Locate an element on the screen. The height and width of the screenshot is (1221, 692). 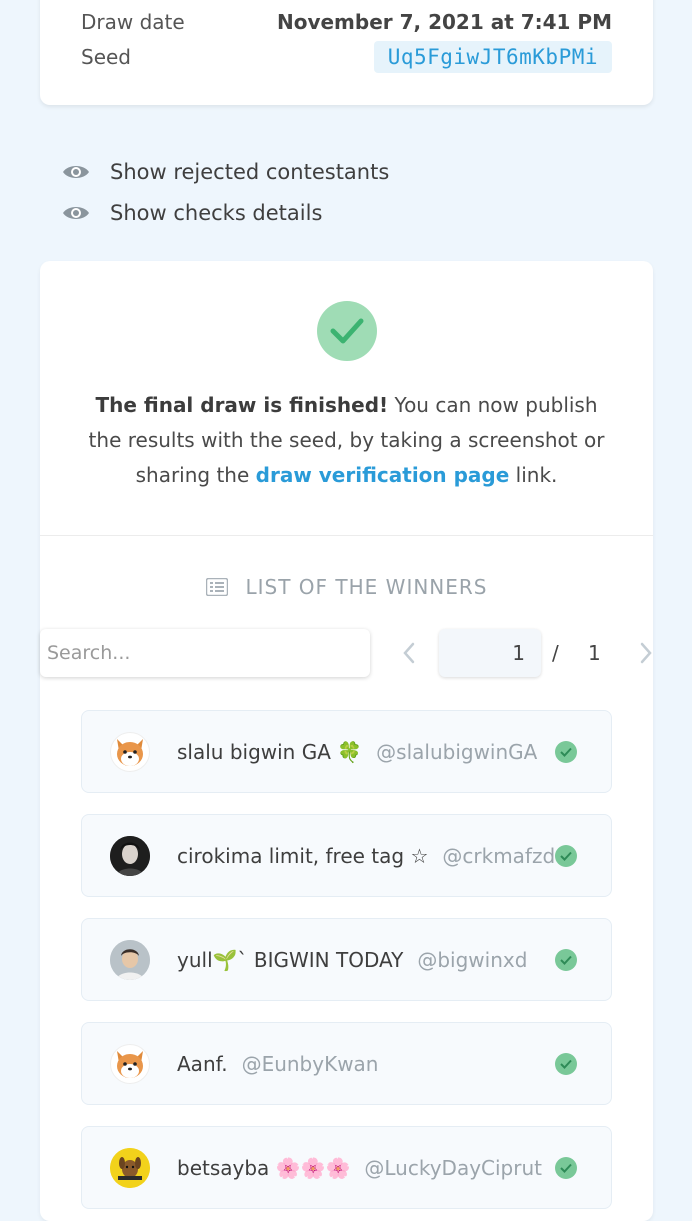
draw-finished-heading: The final draw is finished! is located at coordinates (242, 405).